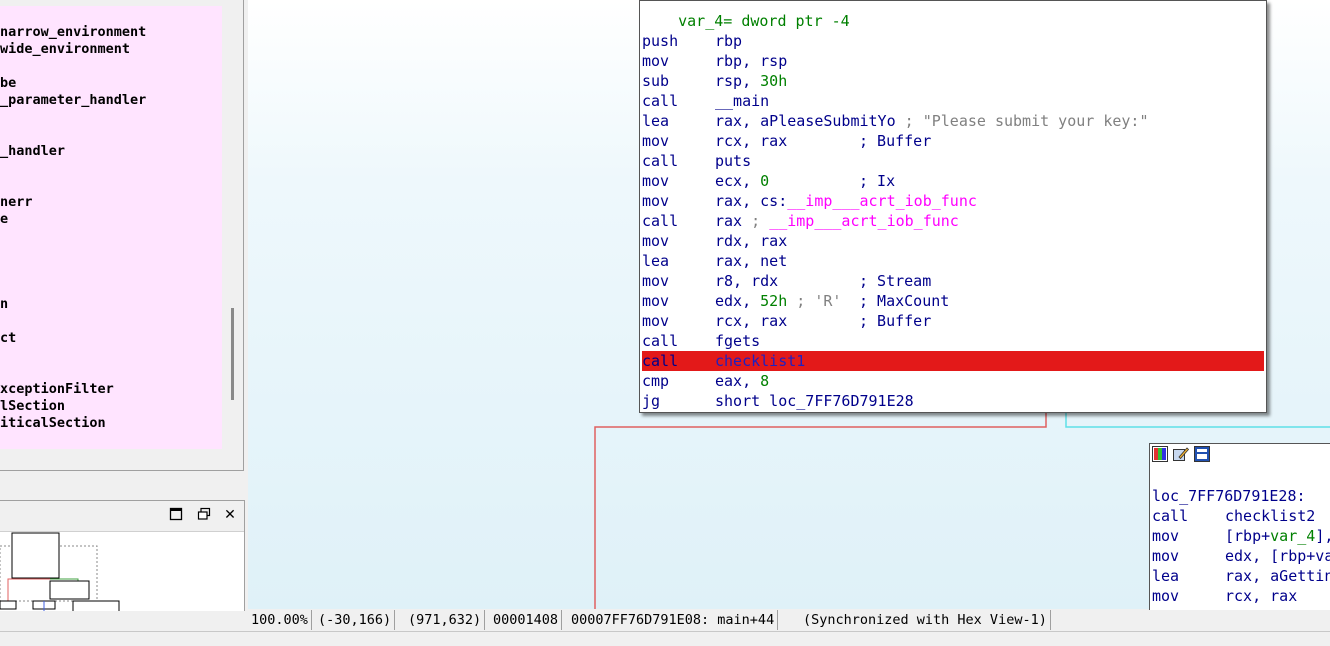 The image size is (1330, 646). I want to click on operand-part: puts, so click(733, 161).